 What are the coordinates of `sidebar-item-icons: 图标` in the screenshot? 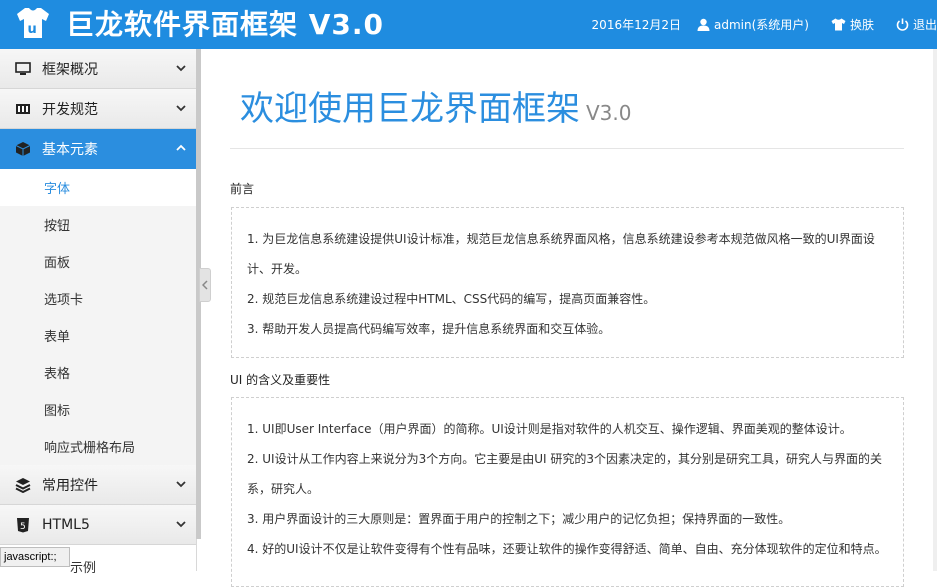 It's located at (98, 409).